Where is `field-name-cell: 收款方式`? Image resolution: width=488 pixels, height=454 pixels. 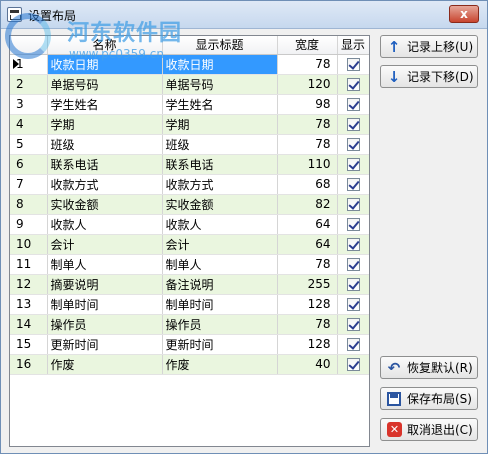 field-name-cell: 收款方式 is located at coordinates (105, 184).